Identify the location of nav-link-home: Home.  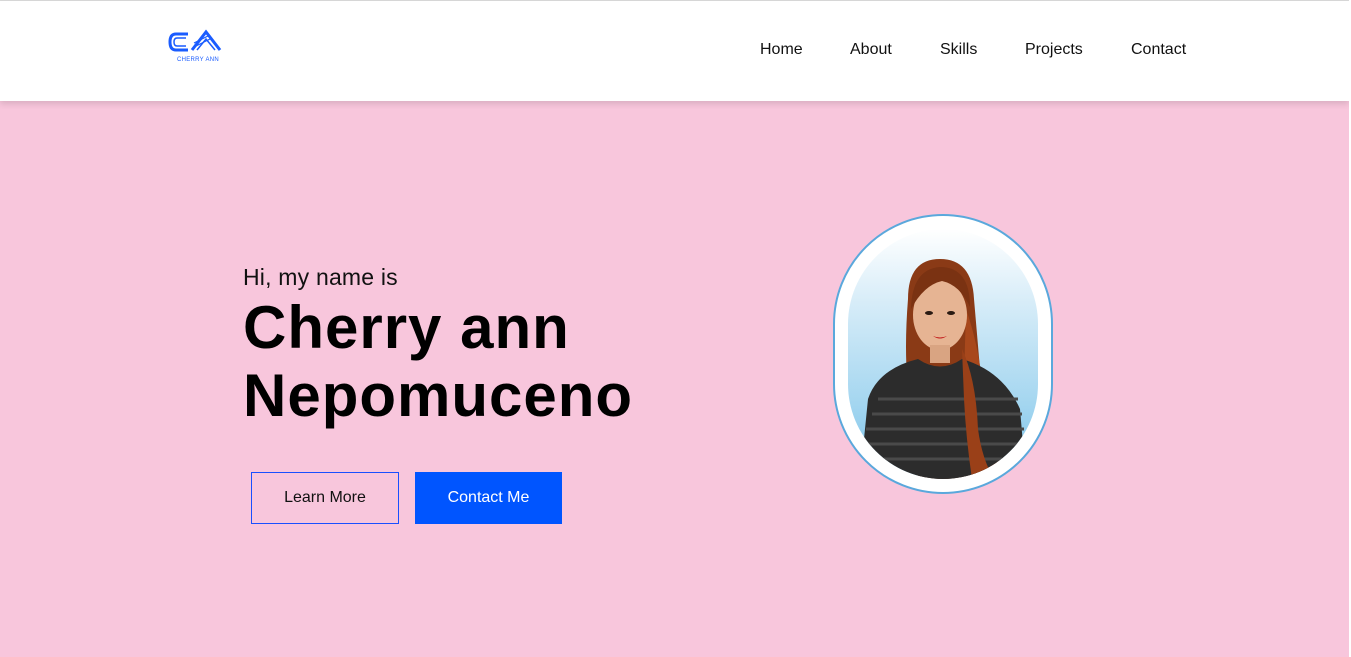
(781, 50).